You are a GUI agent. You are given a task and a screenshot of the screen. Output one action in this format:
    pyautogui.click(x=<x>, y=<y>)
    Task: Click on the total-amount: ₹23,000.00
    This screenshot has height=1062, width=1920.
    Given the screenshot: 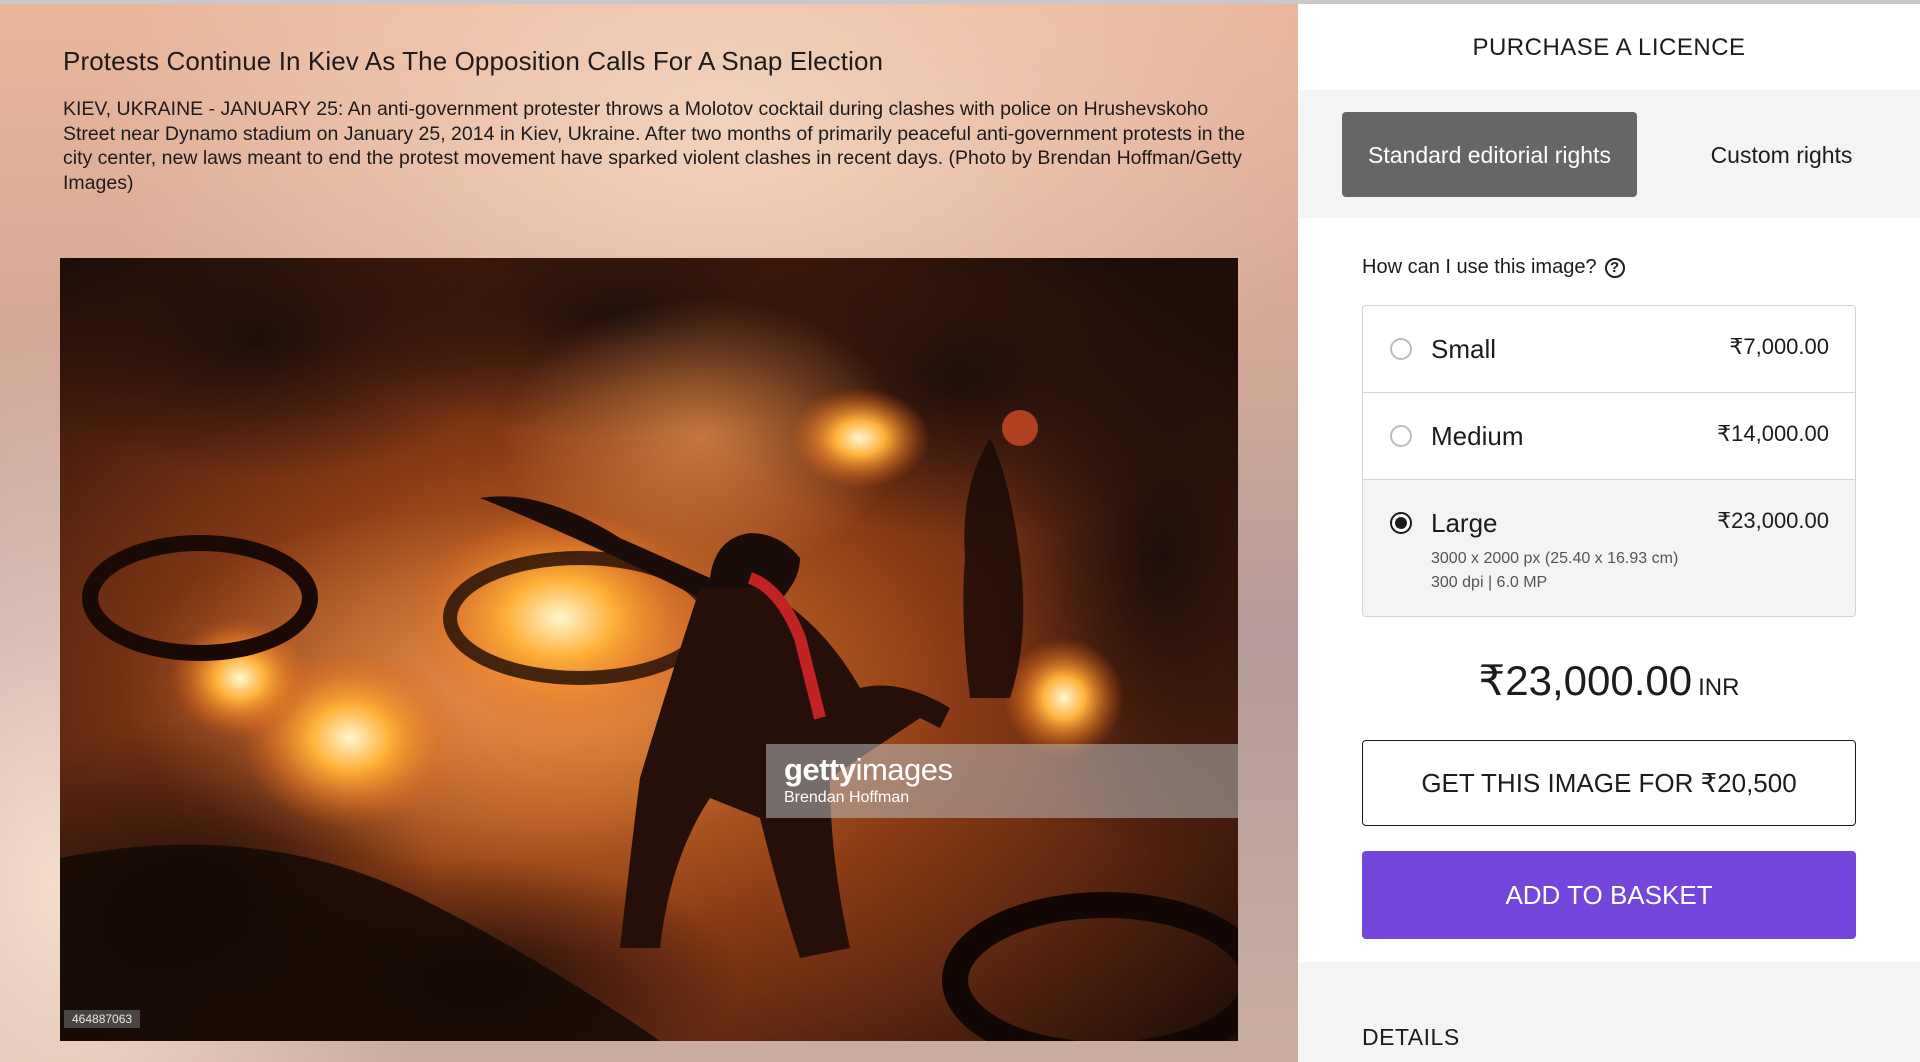 What is the action you would take?
    pyautogui.click(x=1585, y=680)
    